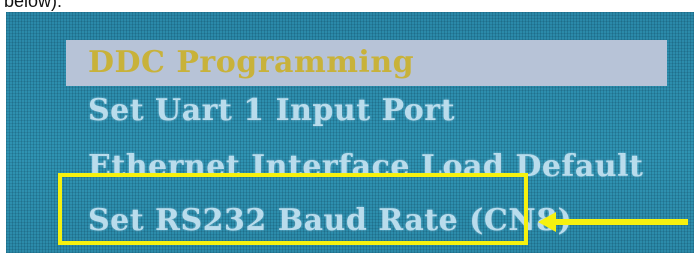  Describe the element at coordinates (326, 111) in the screenshot. I see `menu-item-set-uart1-input-port: Set Uart 1 Input Port` at that location.